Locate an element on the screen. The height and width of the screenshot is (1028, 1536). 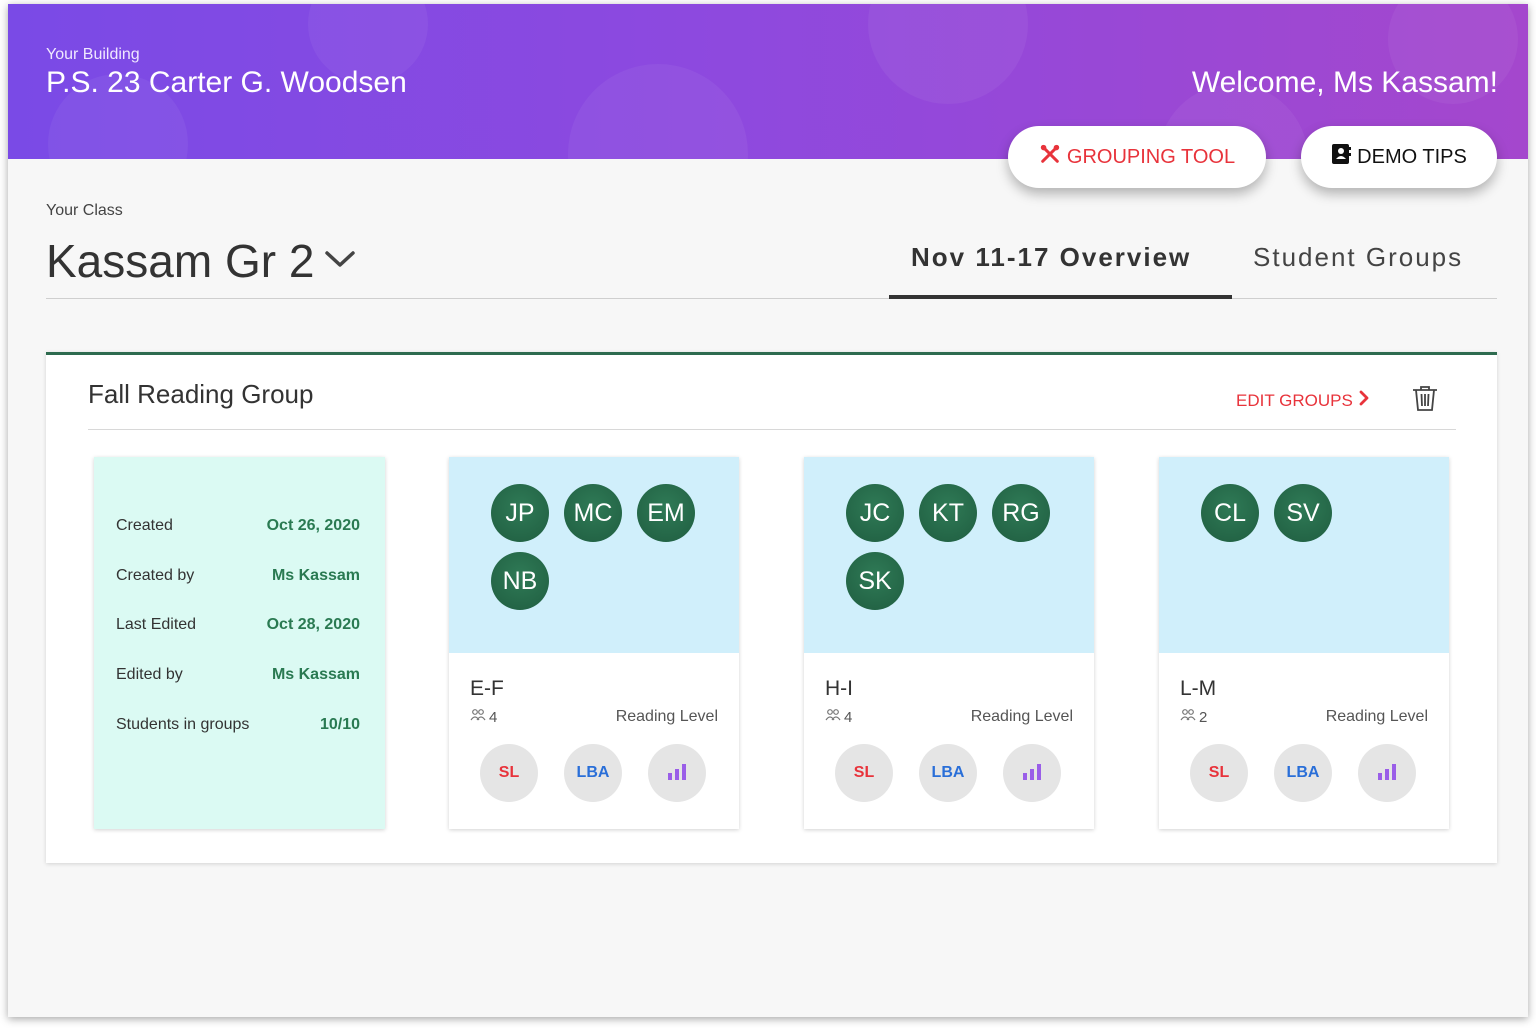
group-card: JC KT RG SK H-I 4 Reading Level SL LBA is located at coordinates (949, 643).